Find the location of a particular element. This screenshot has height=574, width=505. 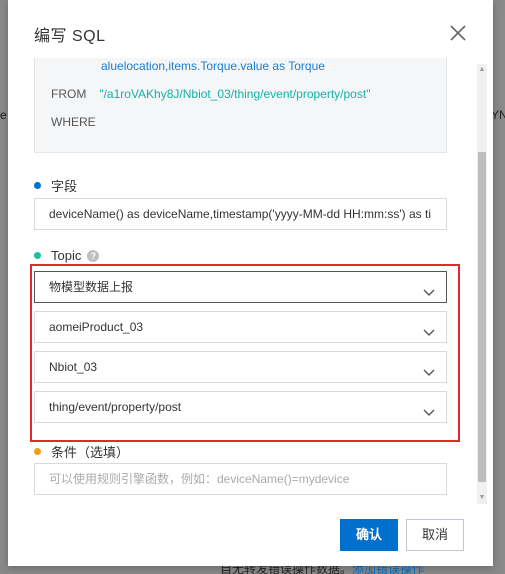

fields-label: 字段 is located at coordinates (55, 185).